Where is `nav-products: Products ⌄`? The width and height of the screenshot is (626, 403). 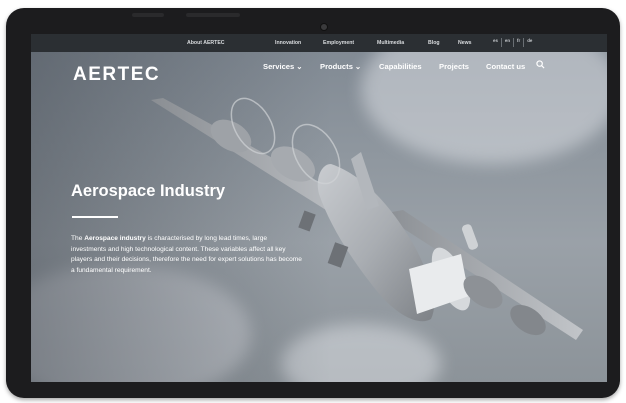
nav-products: Products ⌄ is located at coordinates (340, 66).